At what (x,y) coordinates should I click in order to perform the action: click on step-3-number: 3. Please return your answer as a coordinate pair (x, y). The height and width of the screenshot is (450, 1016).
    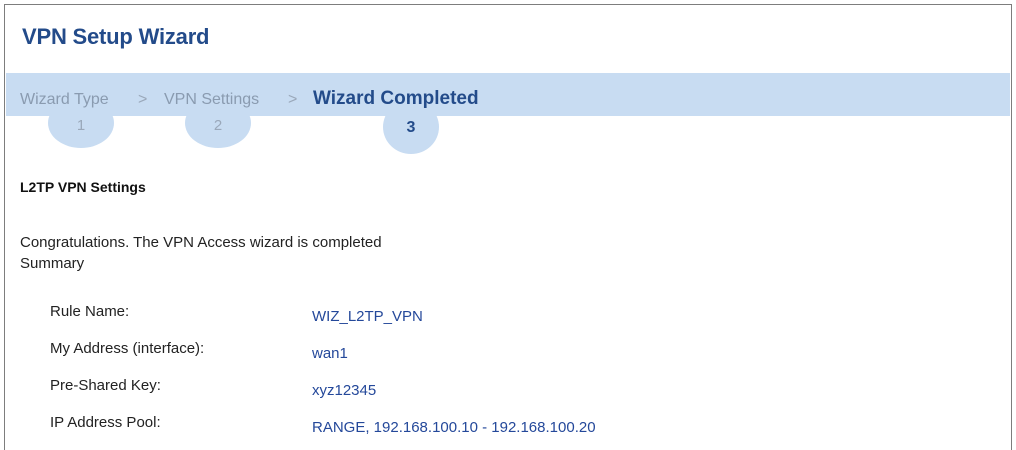
    Looking at the image, I should click on (411, 127).